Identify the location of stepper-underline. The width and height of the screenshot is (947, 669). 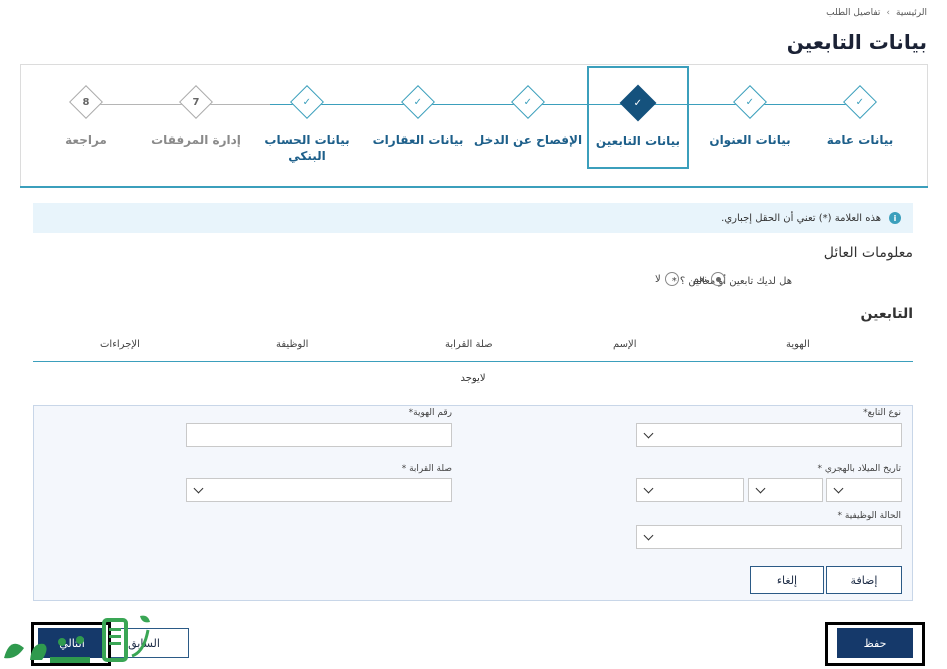
(474, 187).